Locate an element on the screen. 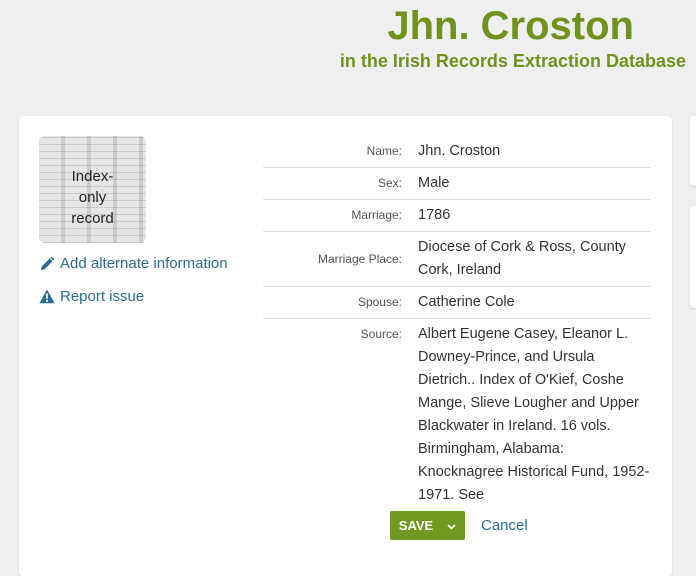 The width and height of the screenshot is (696, 576). field-row-name: Name: Jhn. Croston is located at coordinates (457, 152).